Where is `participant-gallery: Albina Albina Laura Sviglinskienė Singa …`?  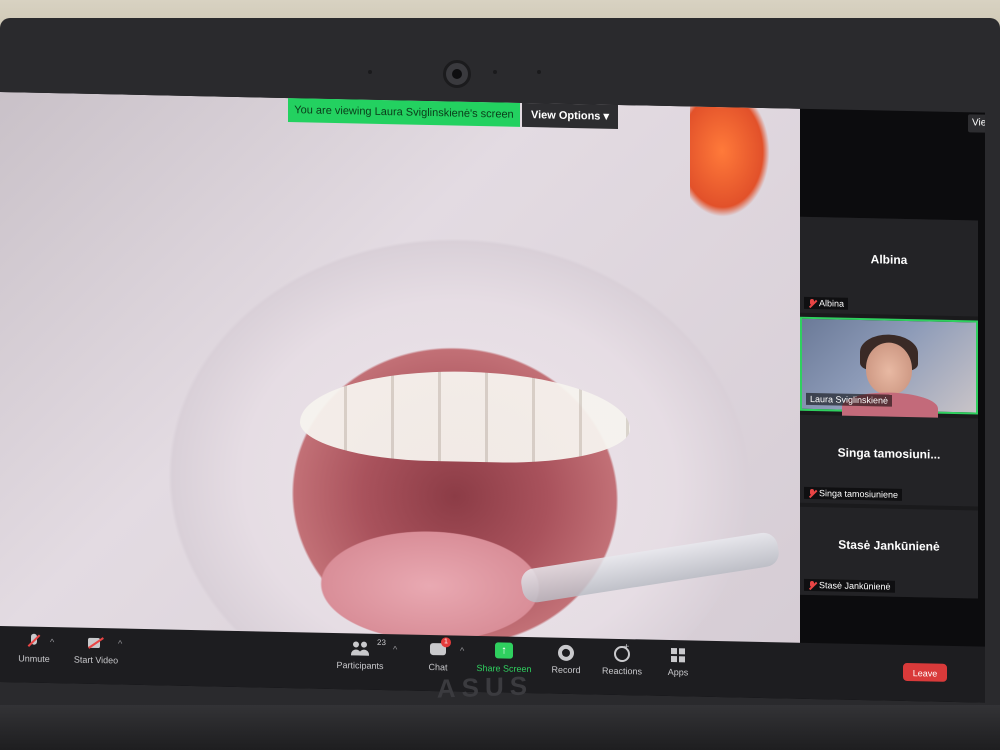 participant-gallery: Albina Albina Laura Sviglinskienė Singa … is located at coordinates (889, 407).